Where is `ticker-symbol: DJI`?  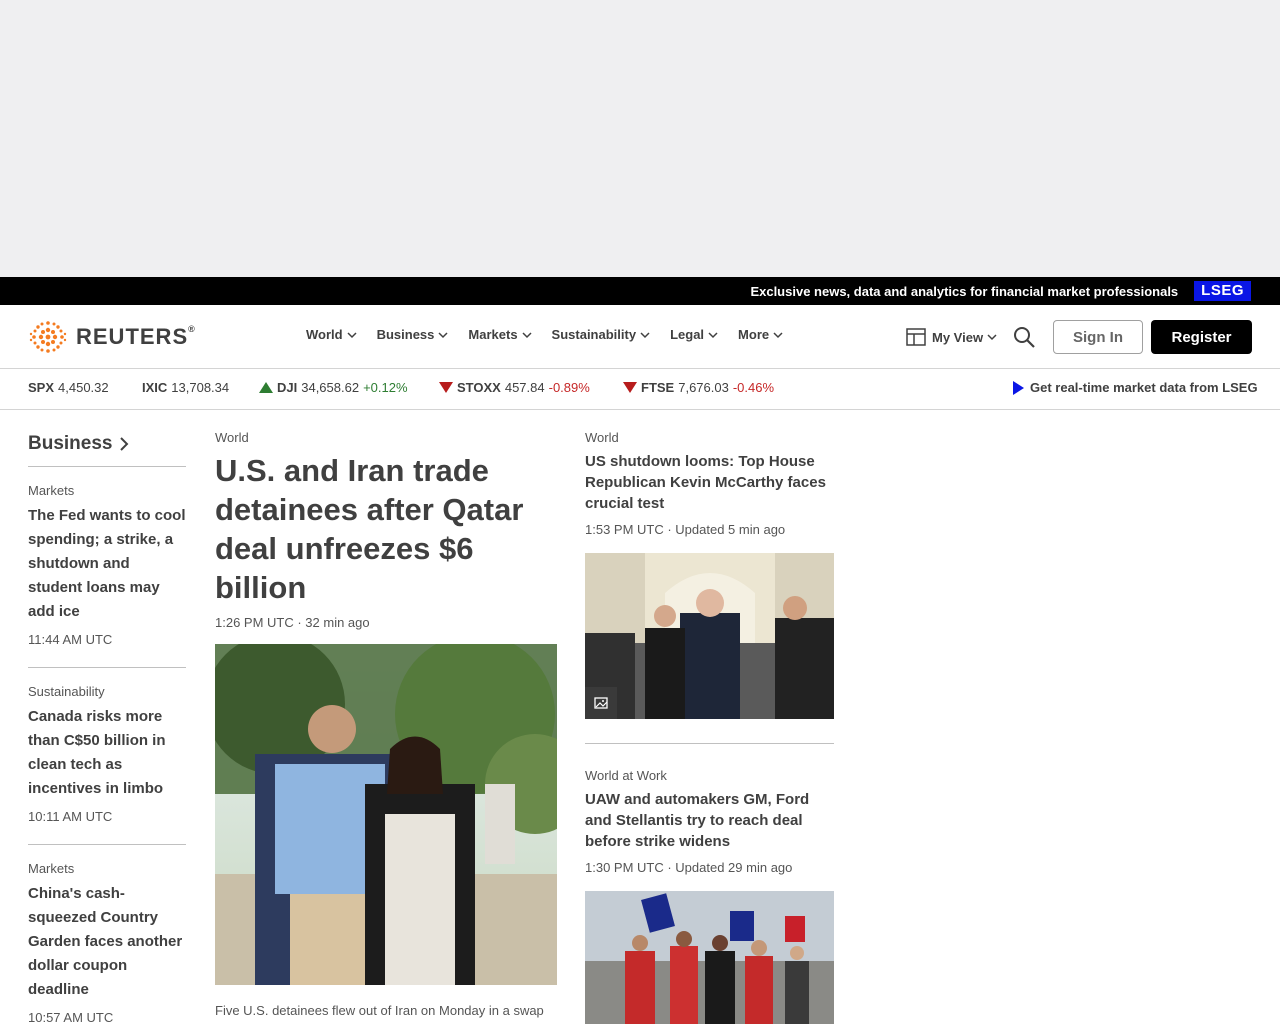
ticker-symbol: DJI is located at coordinates (287, 387).